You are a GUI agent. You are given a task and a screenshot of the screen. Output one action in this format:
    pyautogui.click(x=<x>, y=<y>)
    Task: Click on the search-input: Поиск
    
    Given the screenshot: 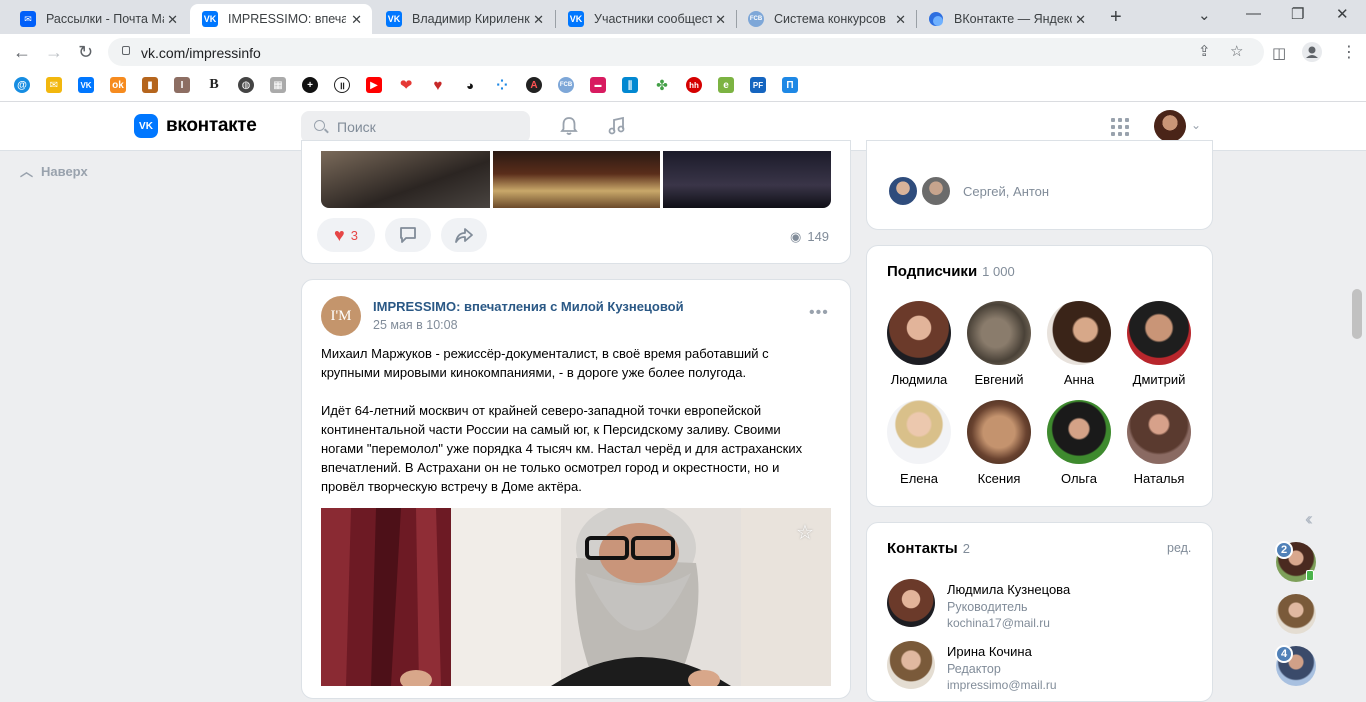 What is the action you would take?
    pyautogui.click(x=415, y=127)
    